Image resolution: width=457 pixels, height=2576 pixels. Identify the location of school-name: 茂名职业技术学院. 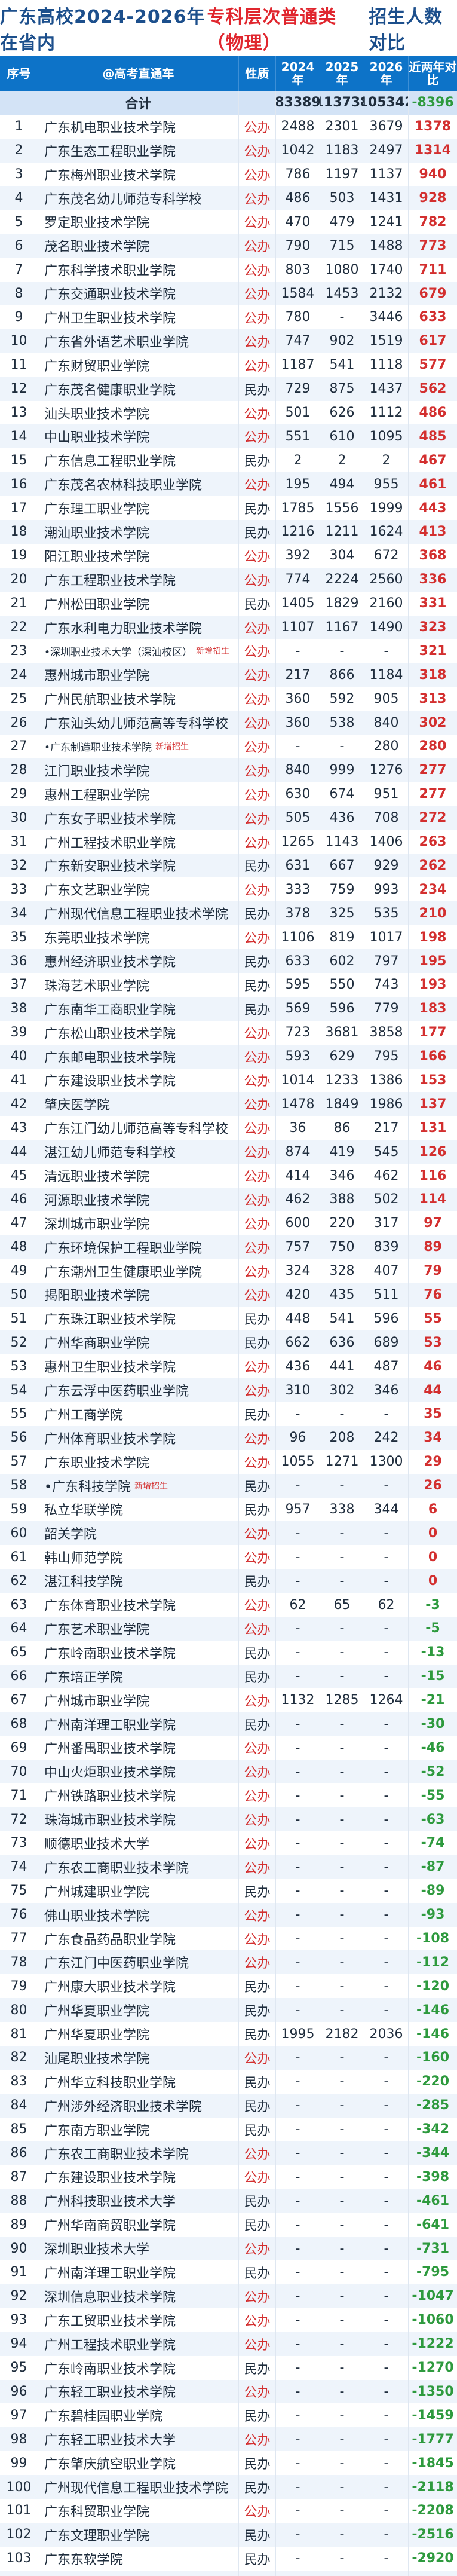
(138, 246).